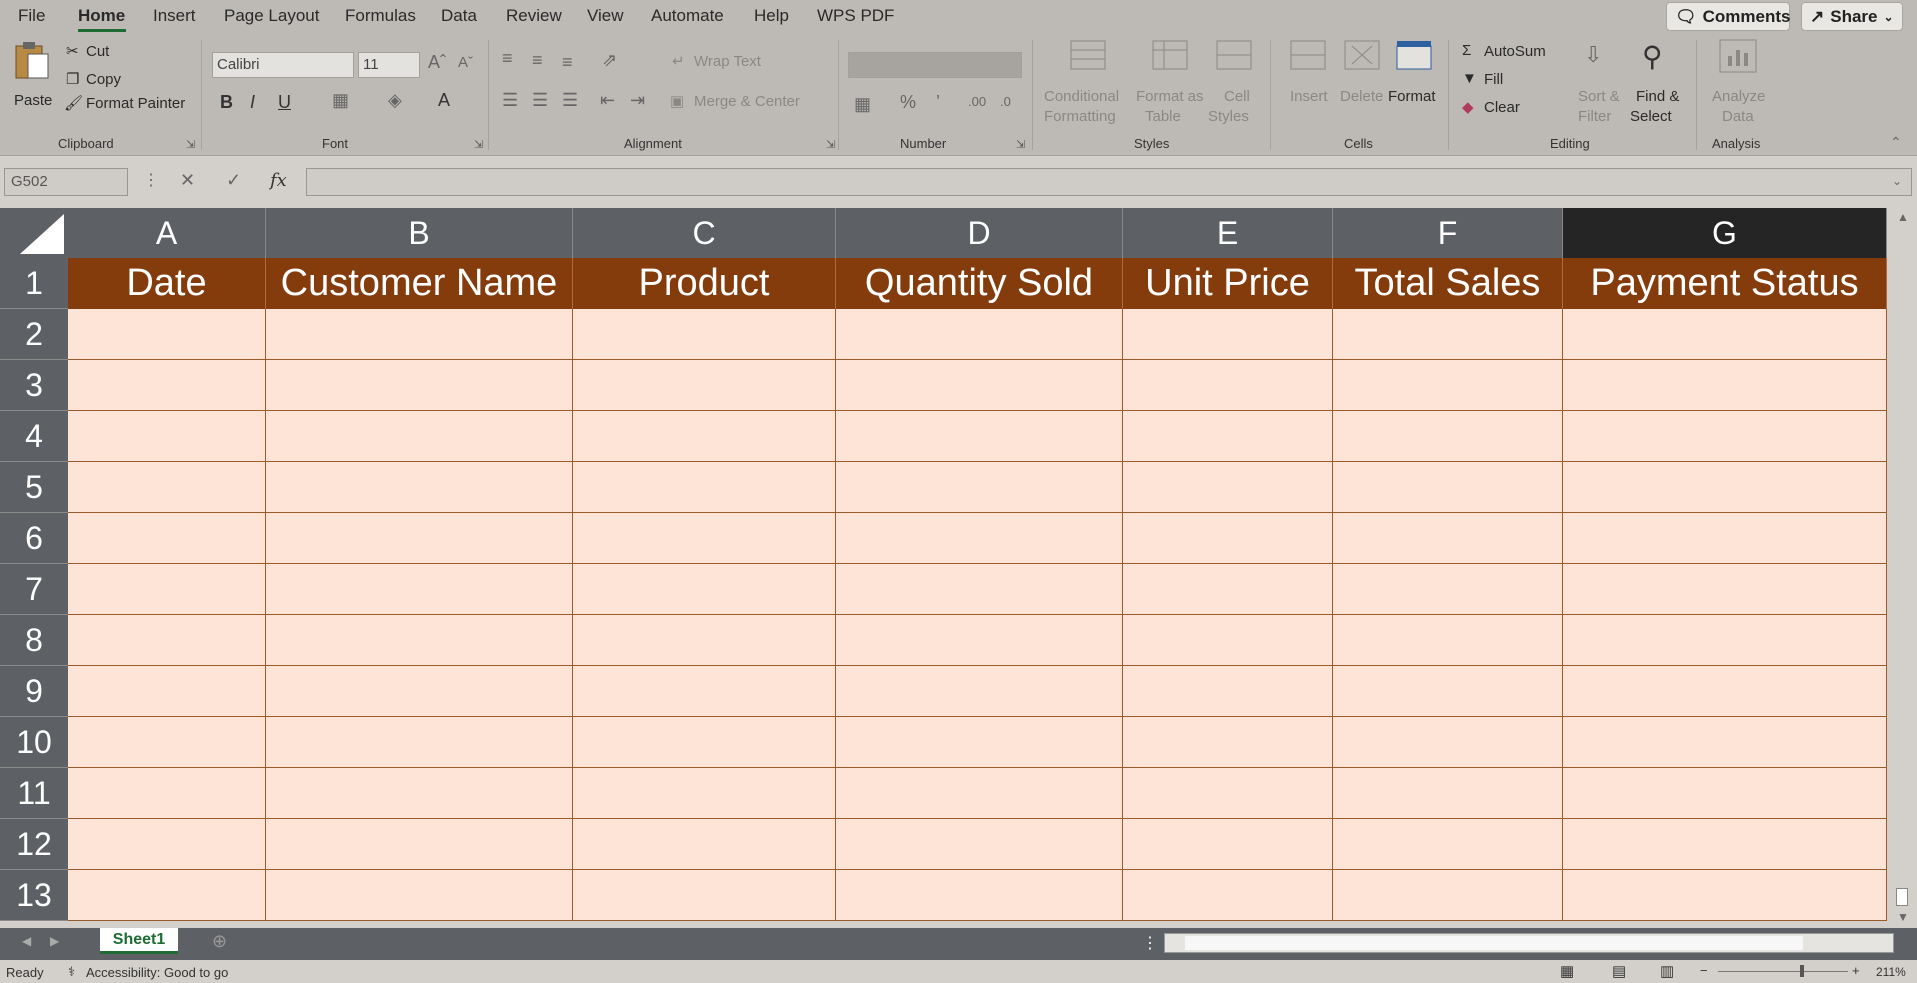 This screenshot has height=983, width=1917. I want to click on cell-f13, so click(1448, 895).